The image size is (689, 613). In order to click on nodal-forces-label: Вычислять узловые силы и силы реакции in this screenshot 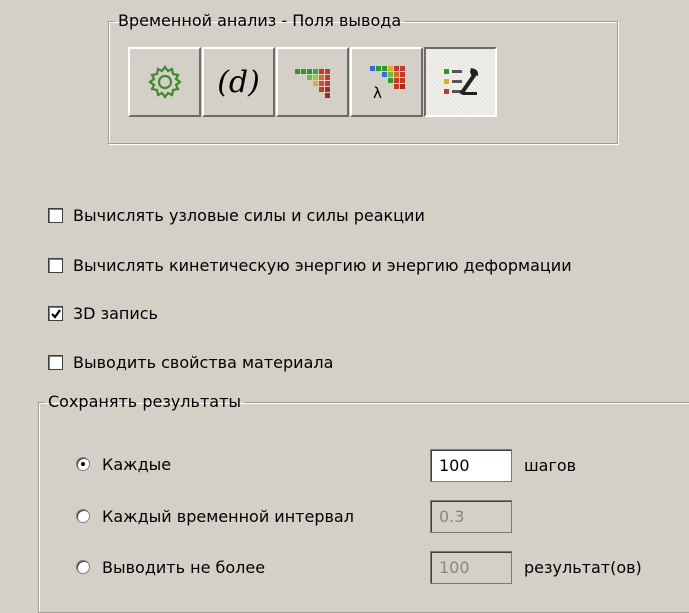, I will do `click(249, 215)`.